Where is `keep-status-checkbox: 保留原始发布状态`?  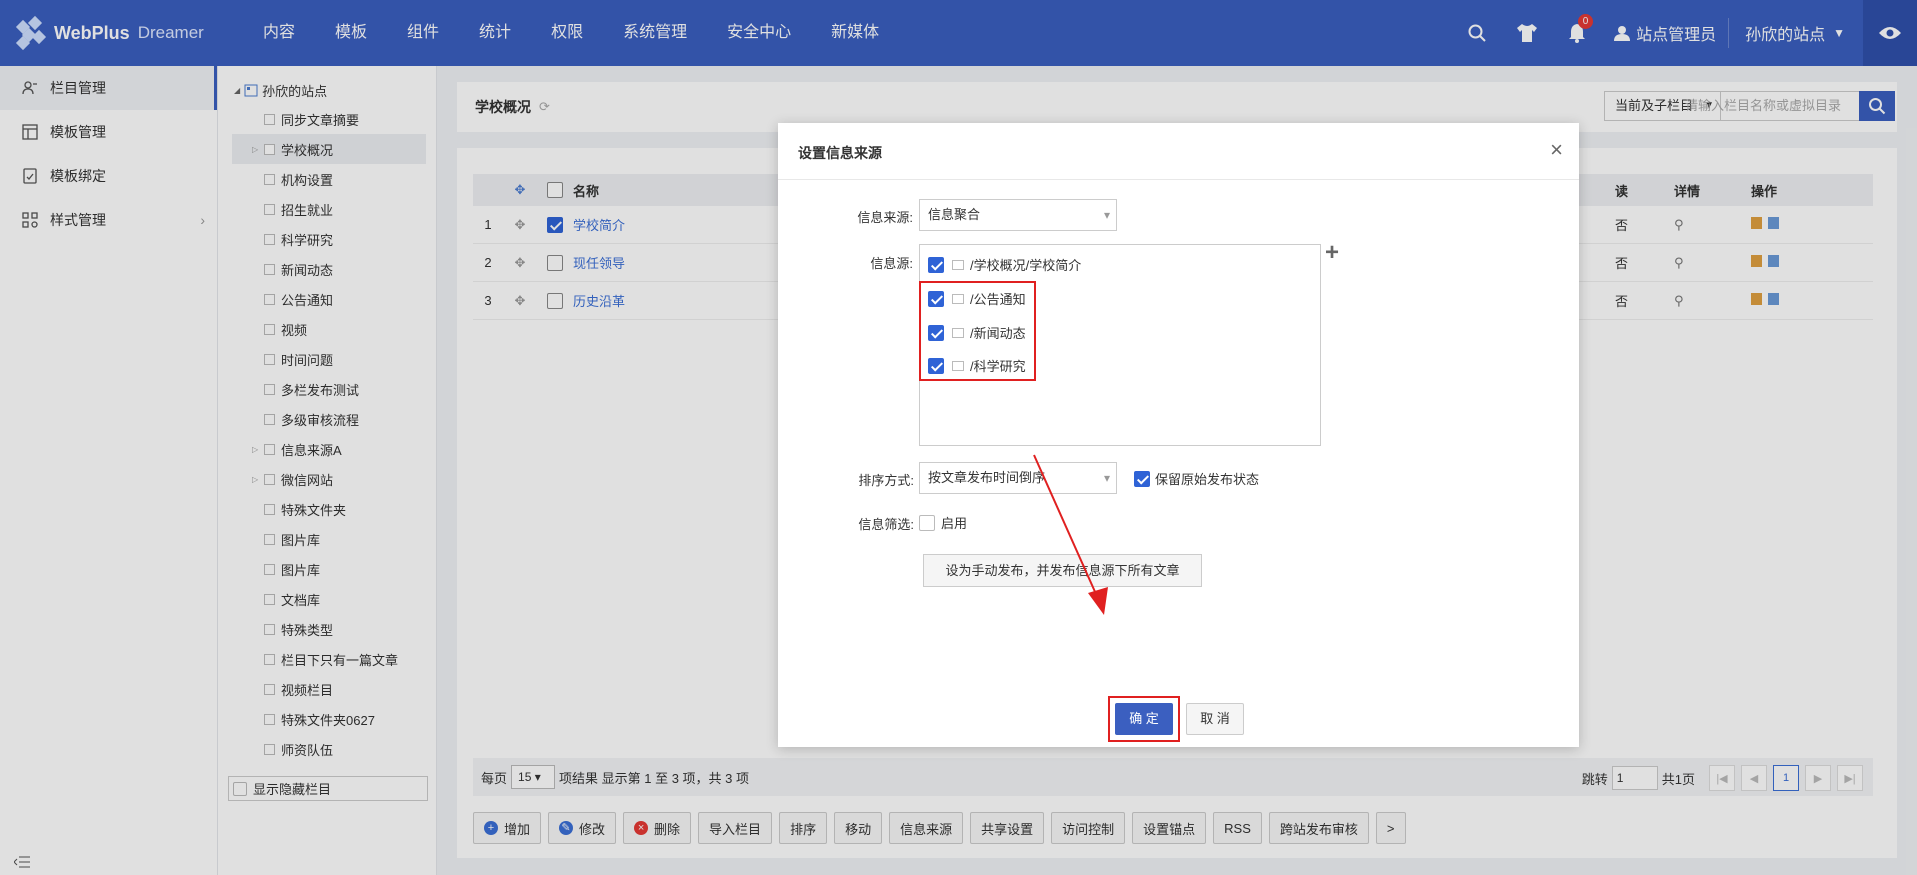 keep-status-checkbox: 保留原始发布状态 is located at coordinates (1196, 478).